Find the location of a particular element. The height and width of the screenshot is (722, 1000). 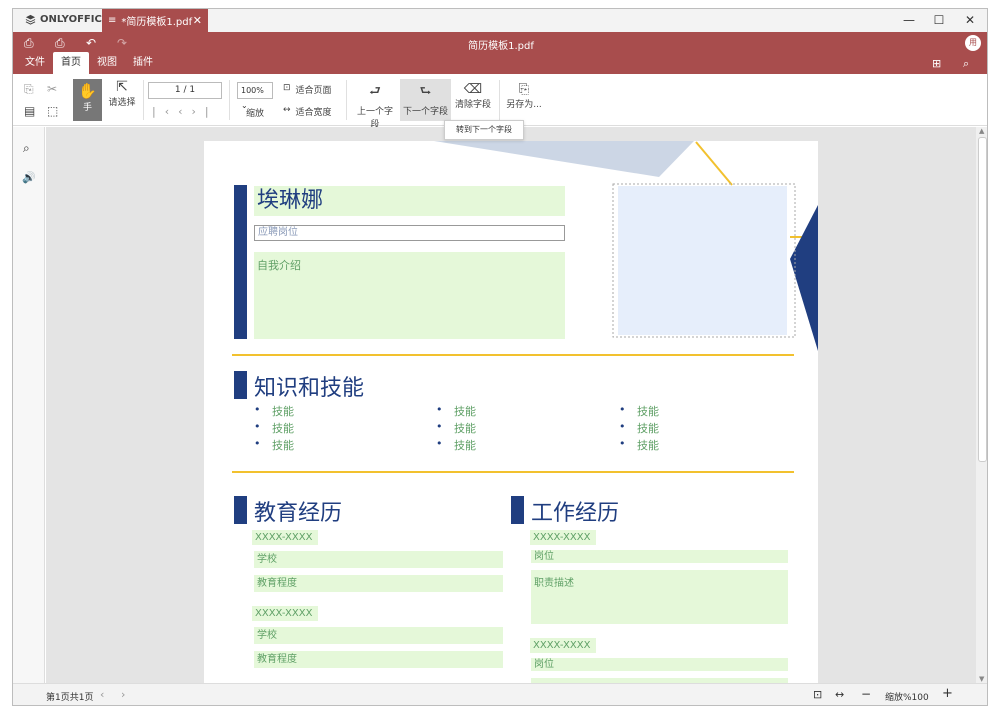

fit-page-label: 适合页面 is located at coordinates (313, 91).